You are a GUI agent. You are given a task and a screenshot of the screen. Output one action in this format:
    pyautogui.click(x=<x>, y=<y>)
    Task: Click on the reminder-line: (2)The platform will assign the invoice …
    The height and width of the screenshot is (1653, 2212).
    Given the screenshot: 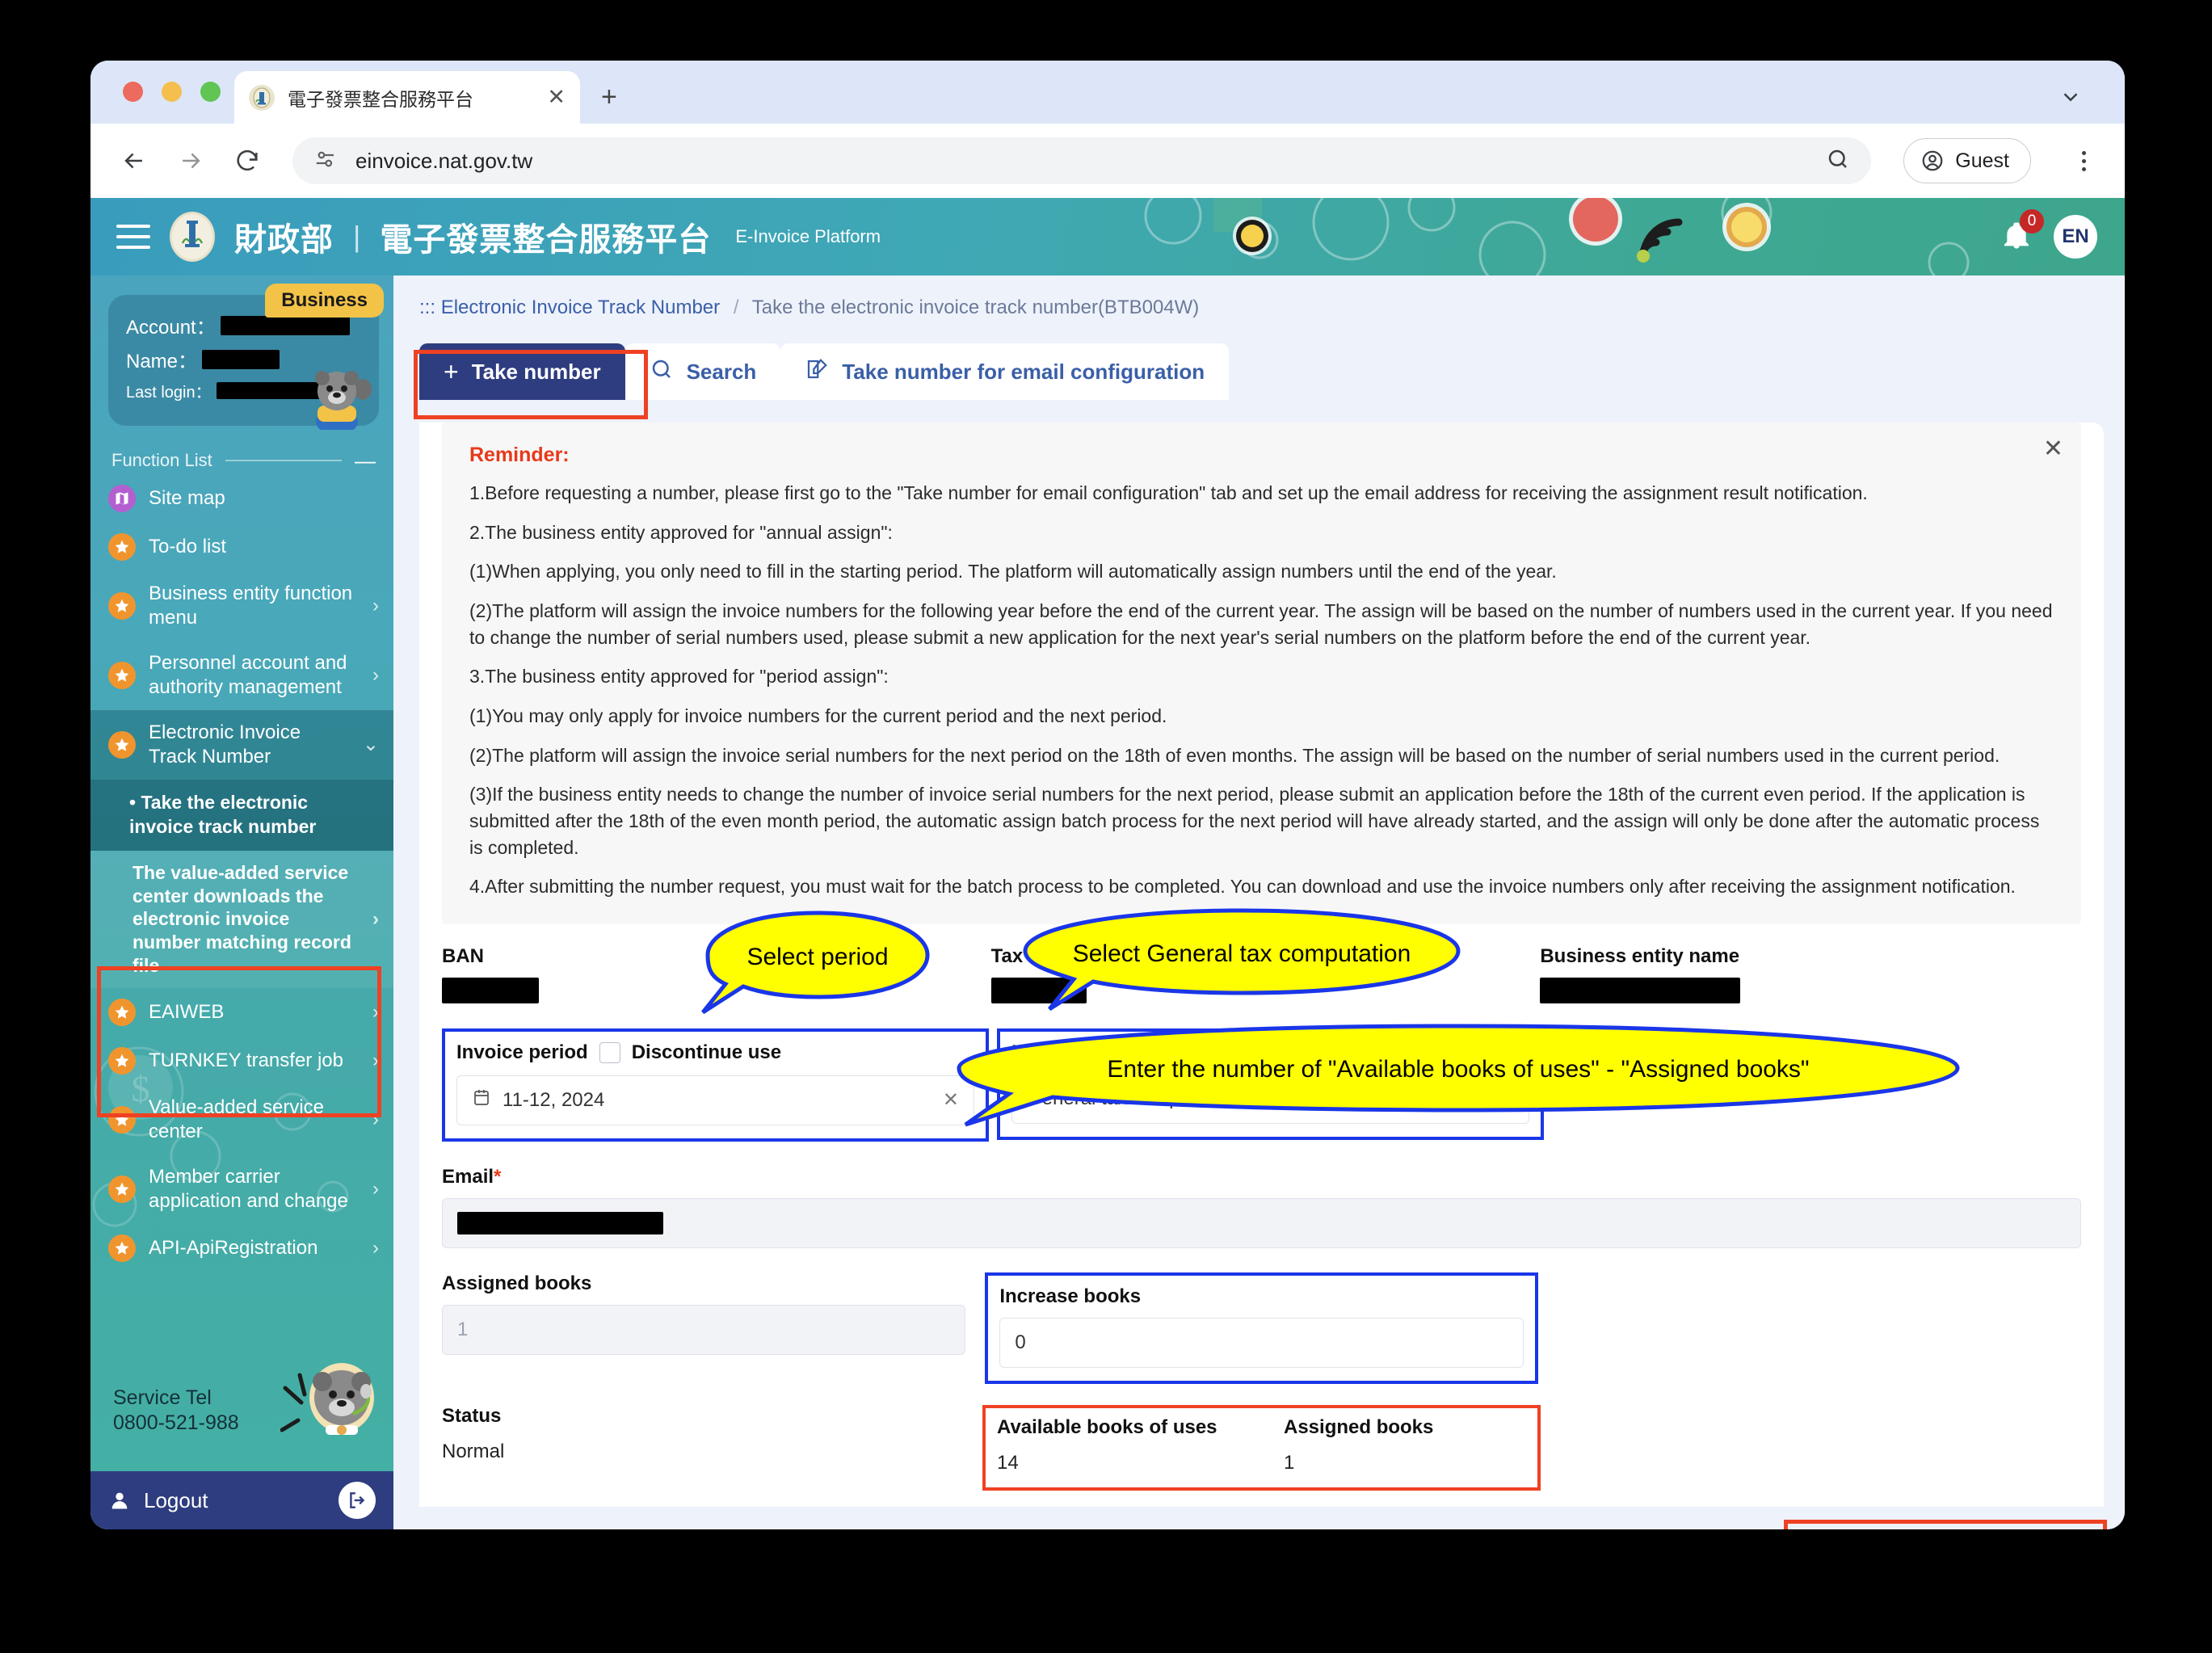 What is the action you would take?
    pyautogui.click(x=1234, y=755)
    